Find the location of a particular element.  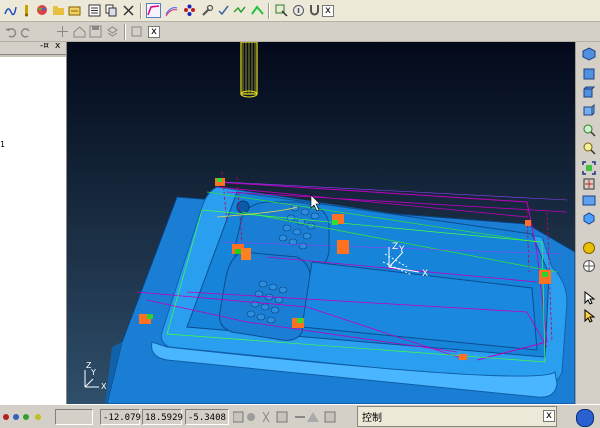

folder-icon is located at coordinates (58, 10).